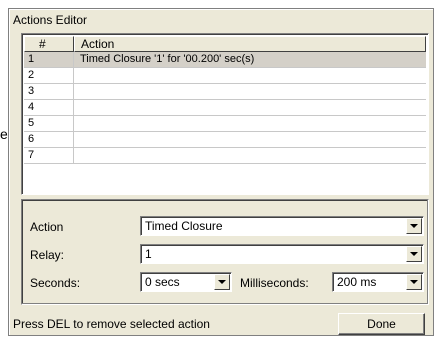 The width and height of the screenshot is (437, 340). I want to click on seconds-label: Seconds:, so click(55, 283).